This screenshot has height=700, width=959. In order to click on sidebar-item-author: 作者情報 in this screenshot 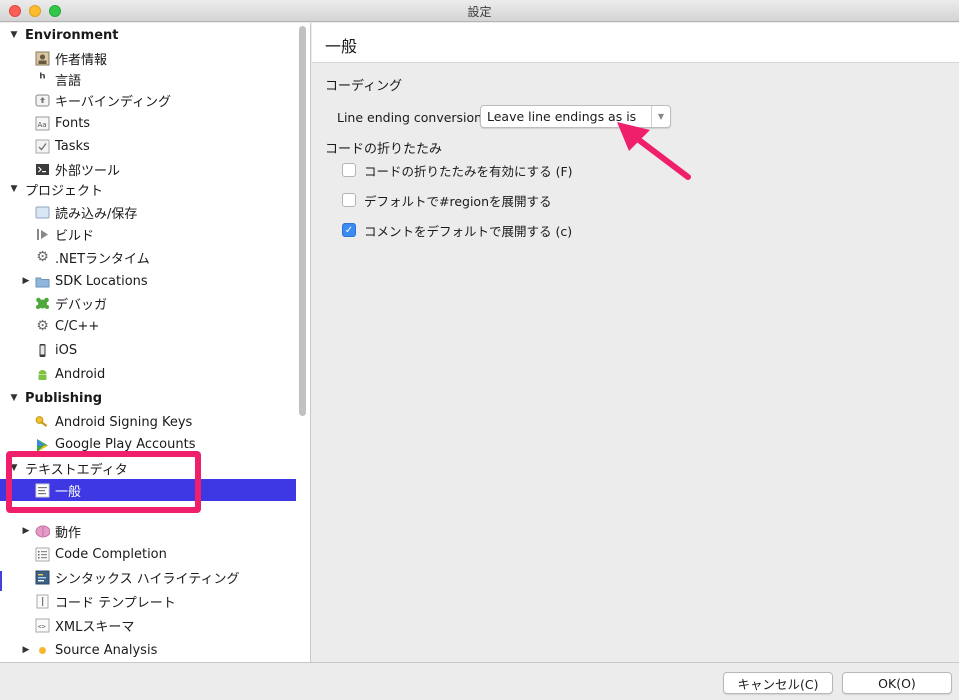, I will do `click(148, 58)`.